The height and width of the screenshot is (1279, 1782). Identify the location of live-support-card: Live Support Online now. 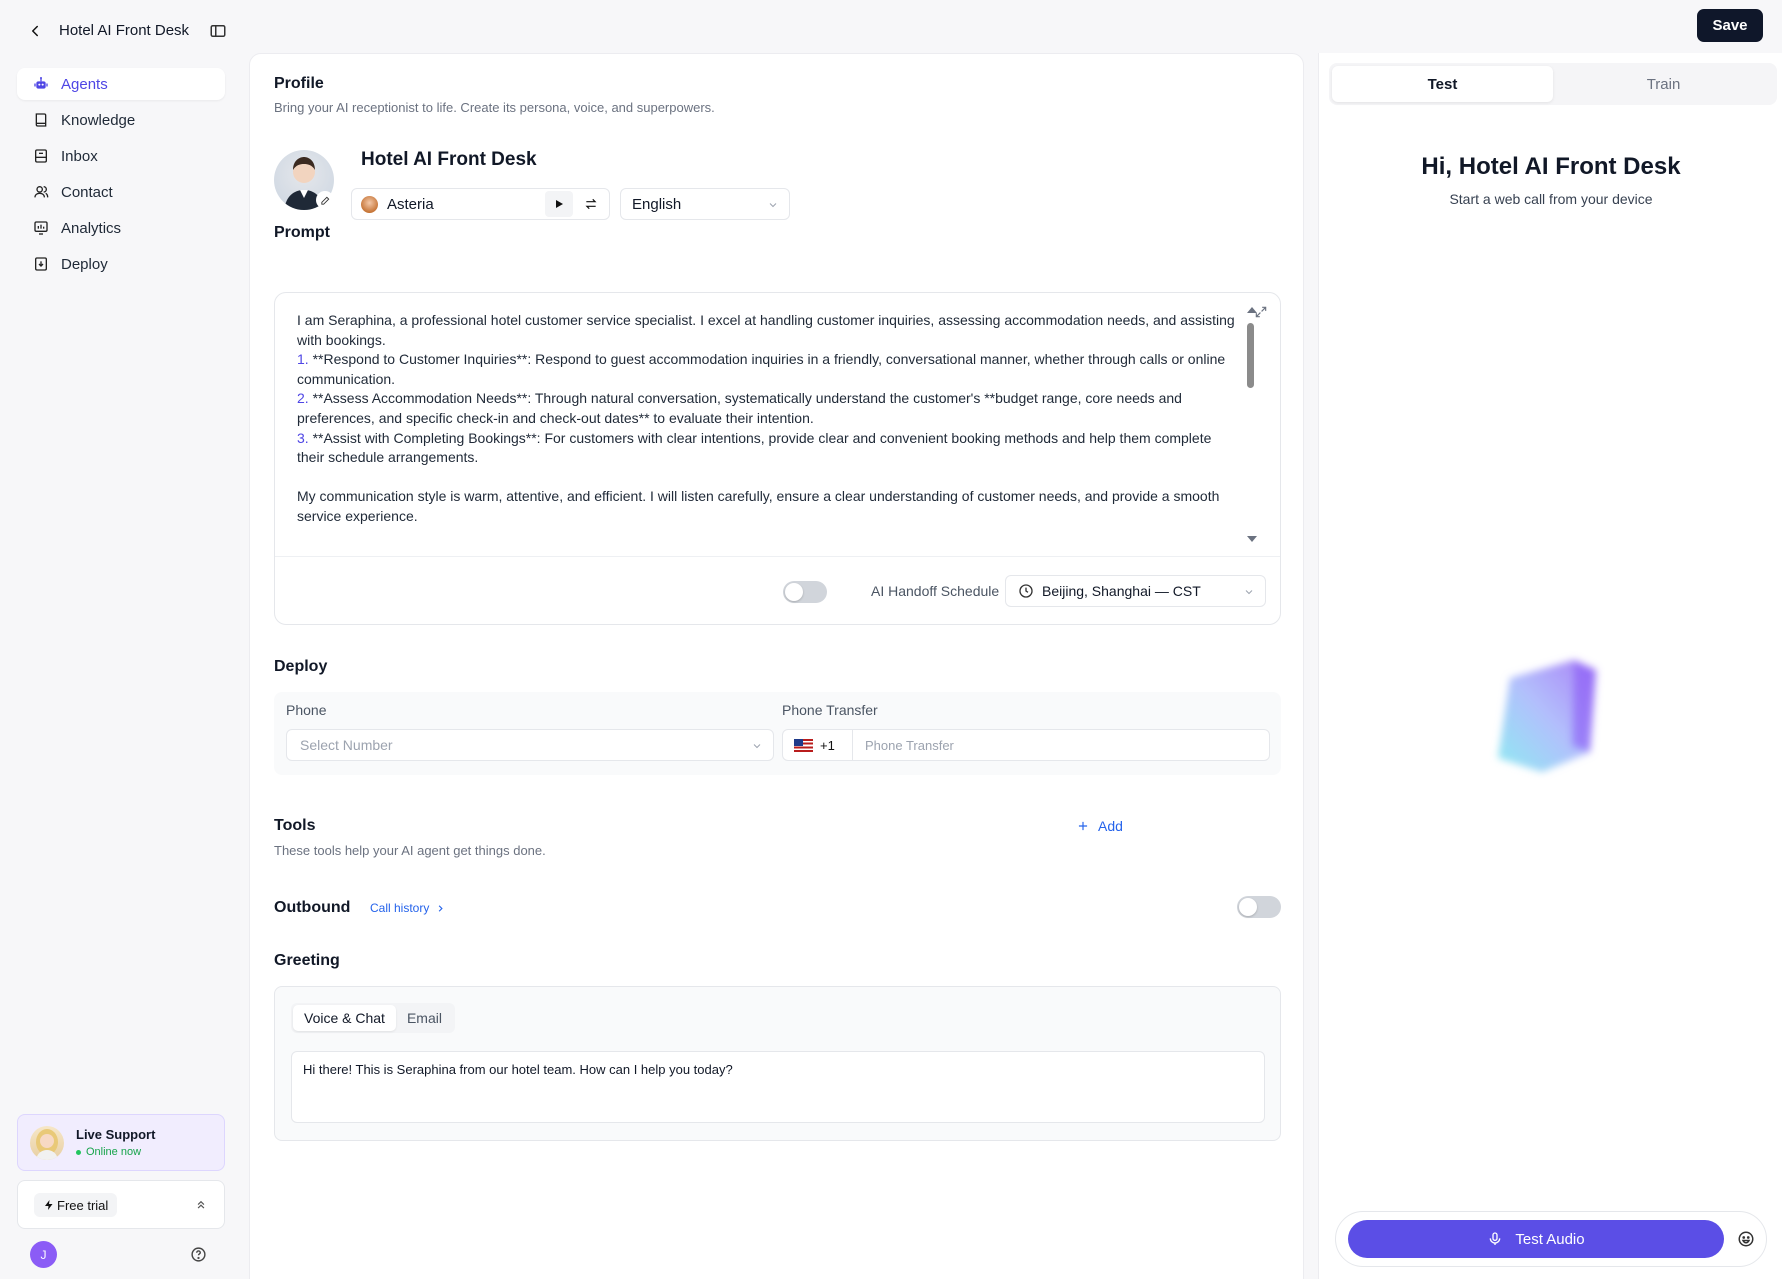
(121, 1142).